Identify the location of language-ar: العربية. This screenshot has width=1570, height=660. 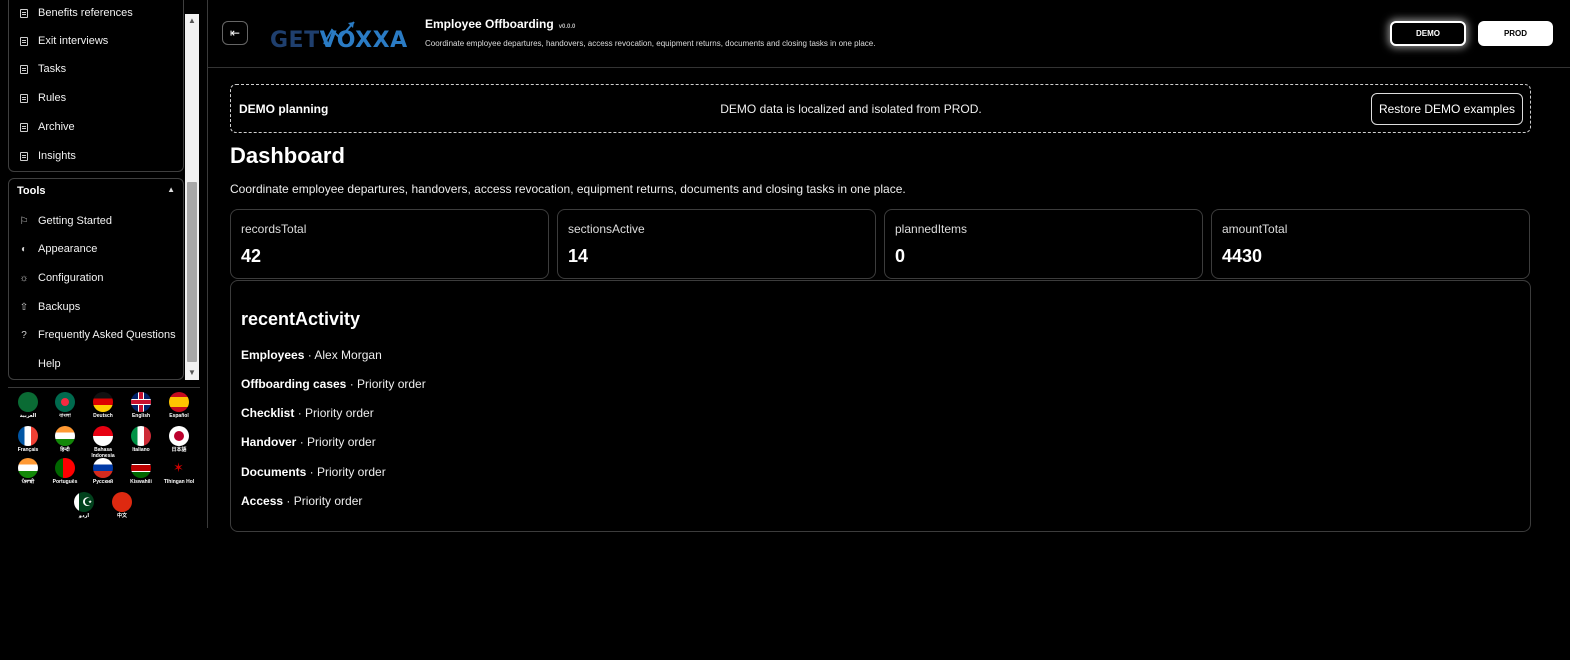
(28, 405).